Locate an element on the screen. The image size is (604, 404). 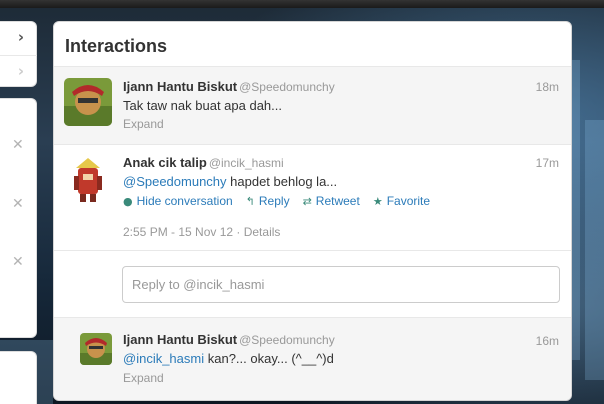
retweet-icon: ⇄ is located at coordinates (307, 201).